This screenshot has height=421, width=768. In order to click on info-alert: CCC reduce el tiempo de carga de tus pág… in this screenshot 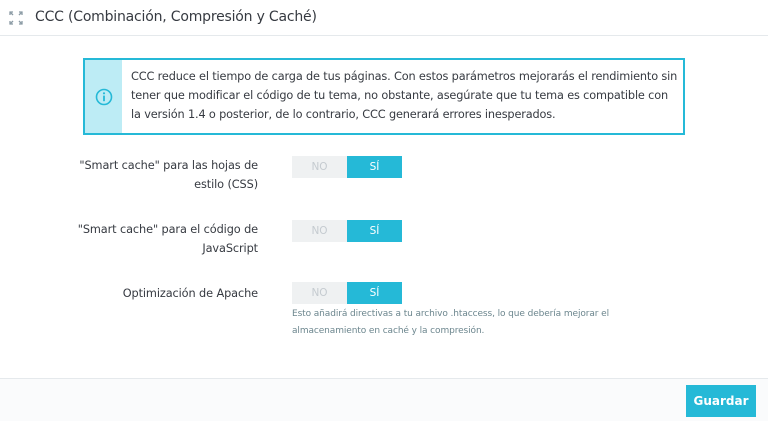, I will do `click(384, 96)`.